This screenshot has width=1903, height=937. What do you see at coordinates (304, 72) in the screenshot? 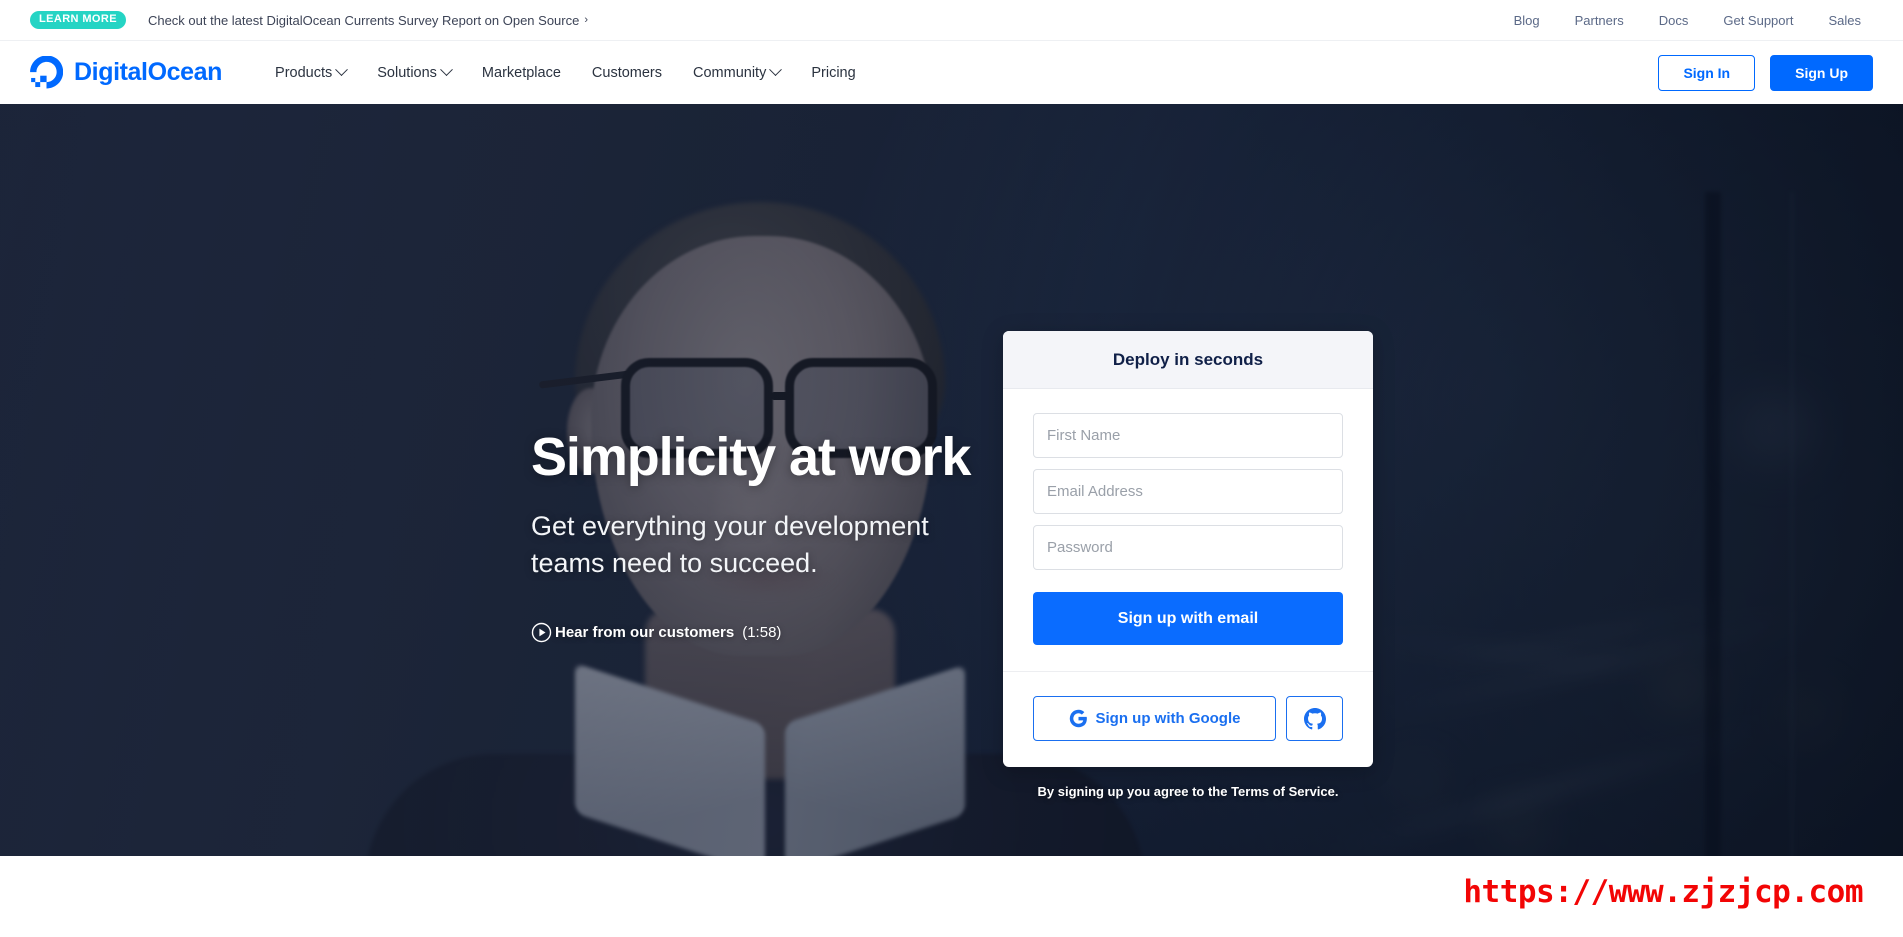
I see `nav-item-products-label: Products` at bounding box center [304, 72].